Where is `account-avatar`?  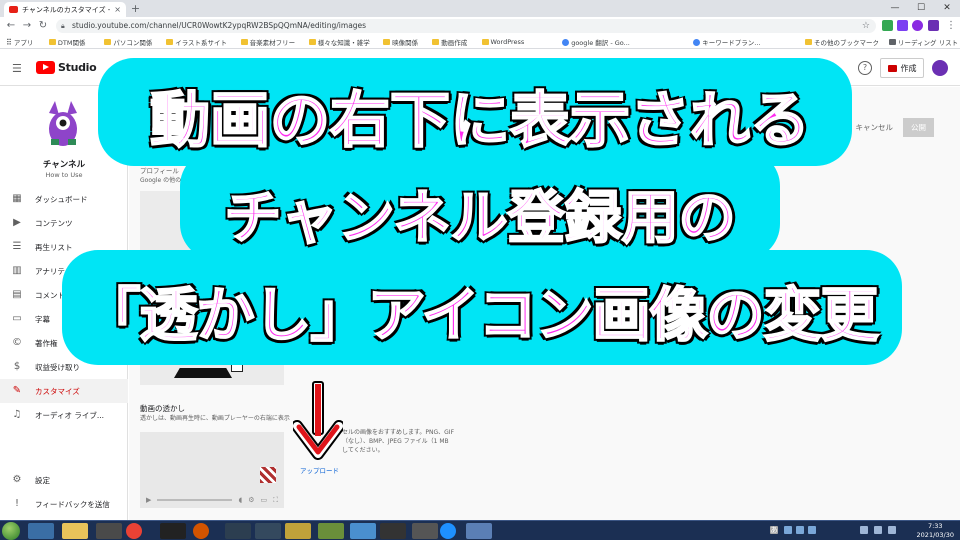 account-avatar is located at coordinates (940, 68).